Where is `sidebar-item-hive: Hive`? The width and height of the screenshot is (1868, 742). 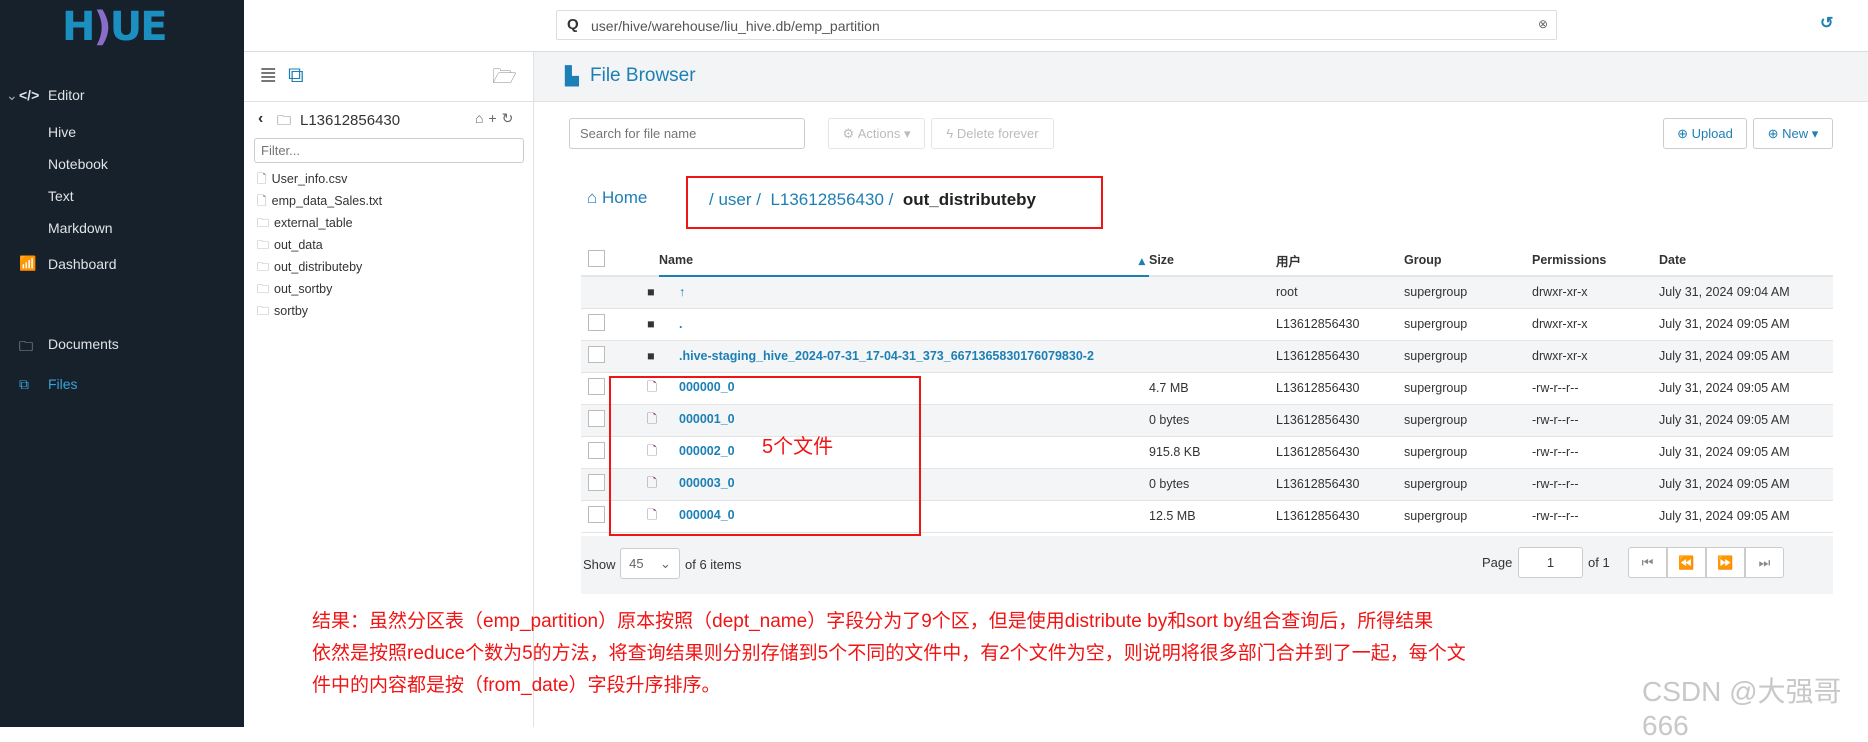
sidebar-item-hive: Hive is located at coordinates (62, 132).